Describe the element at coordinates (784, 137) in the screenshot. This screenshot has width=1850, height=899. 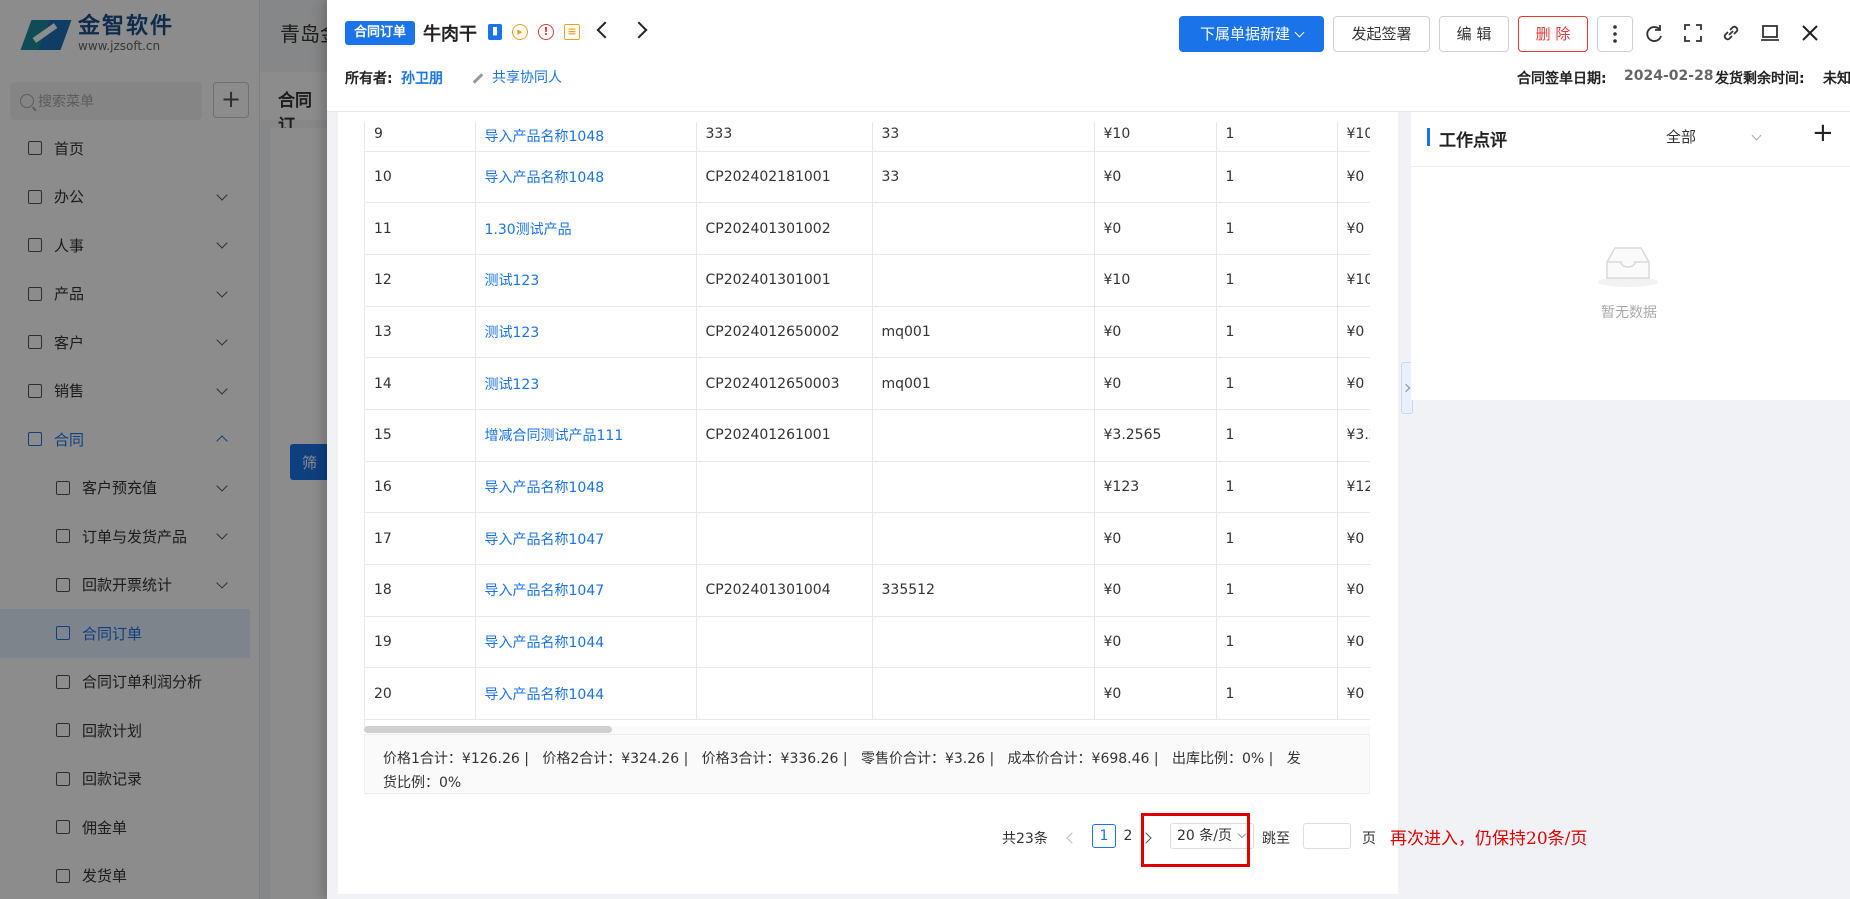
I see `cell-code: 333` at that location.